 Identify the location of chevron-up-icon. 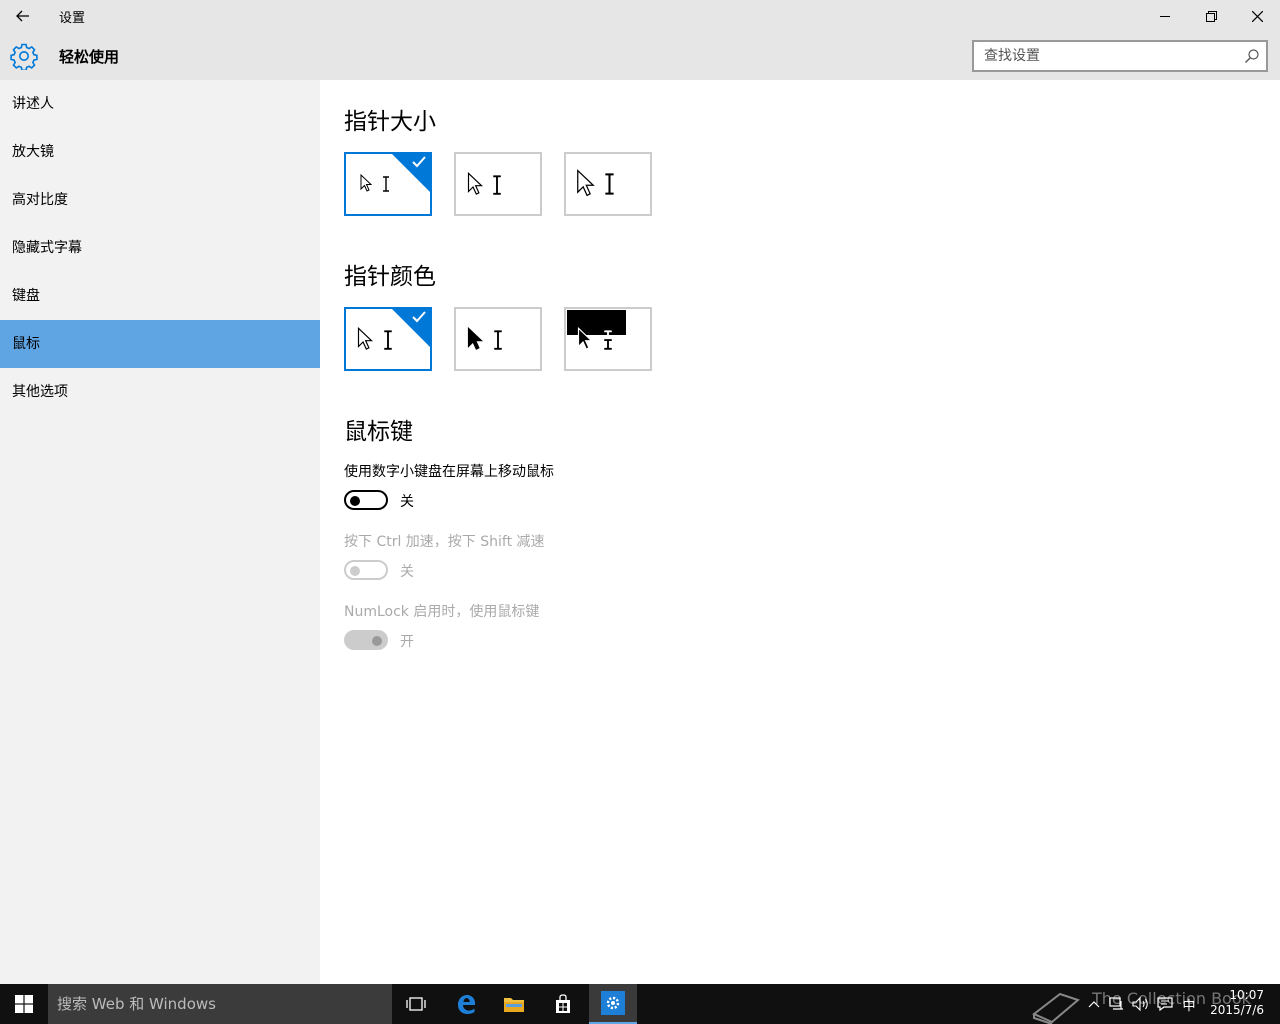
(1094, 1004).